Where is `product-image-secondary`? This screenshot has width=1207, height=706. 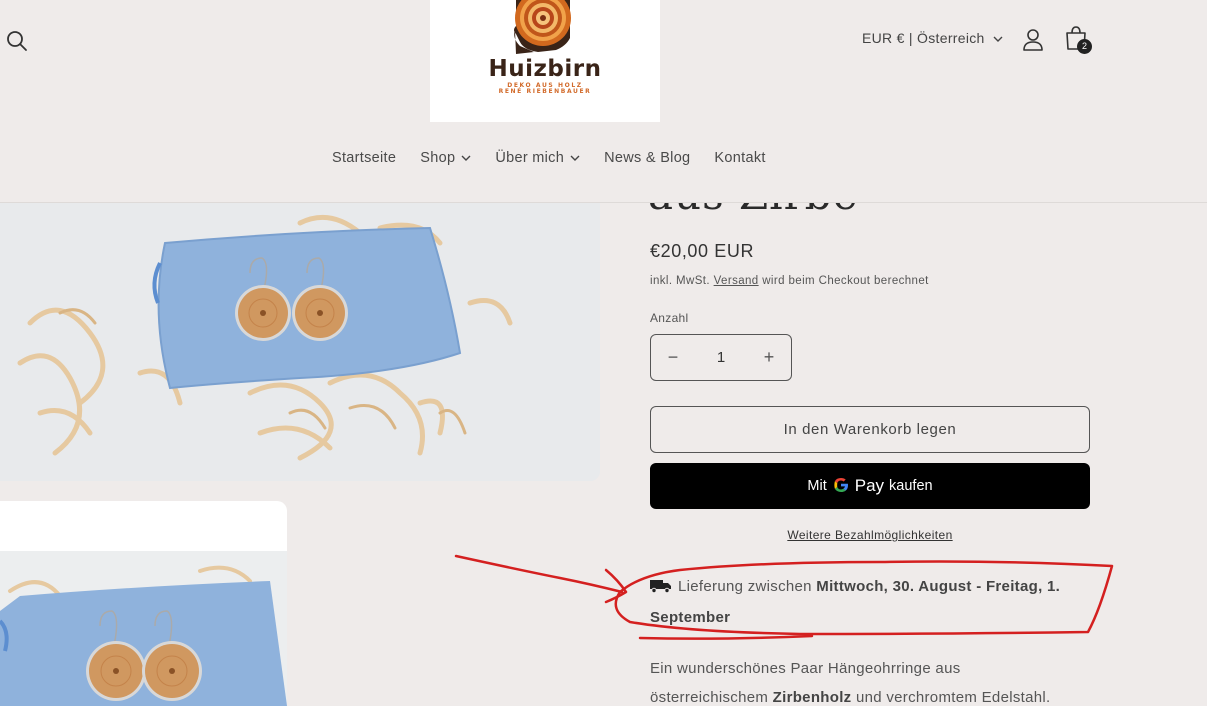
product-image-secondary is located at coordinates (143, 603).